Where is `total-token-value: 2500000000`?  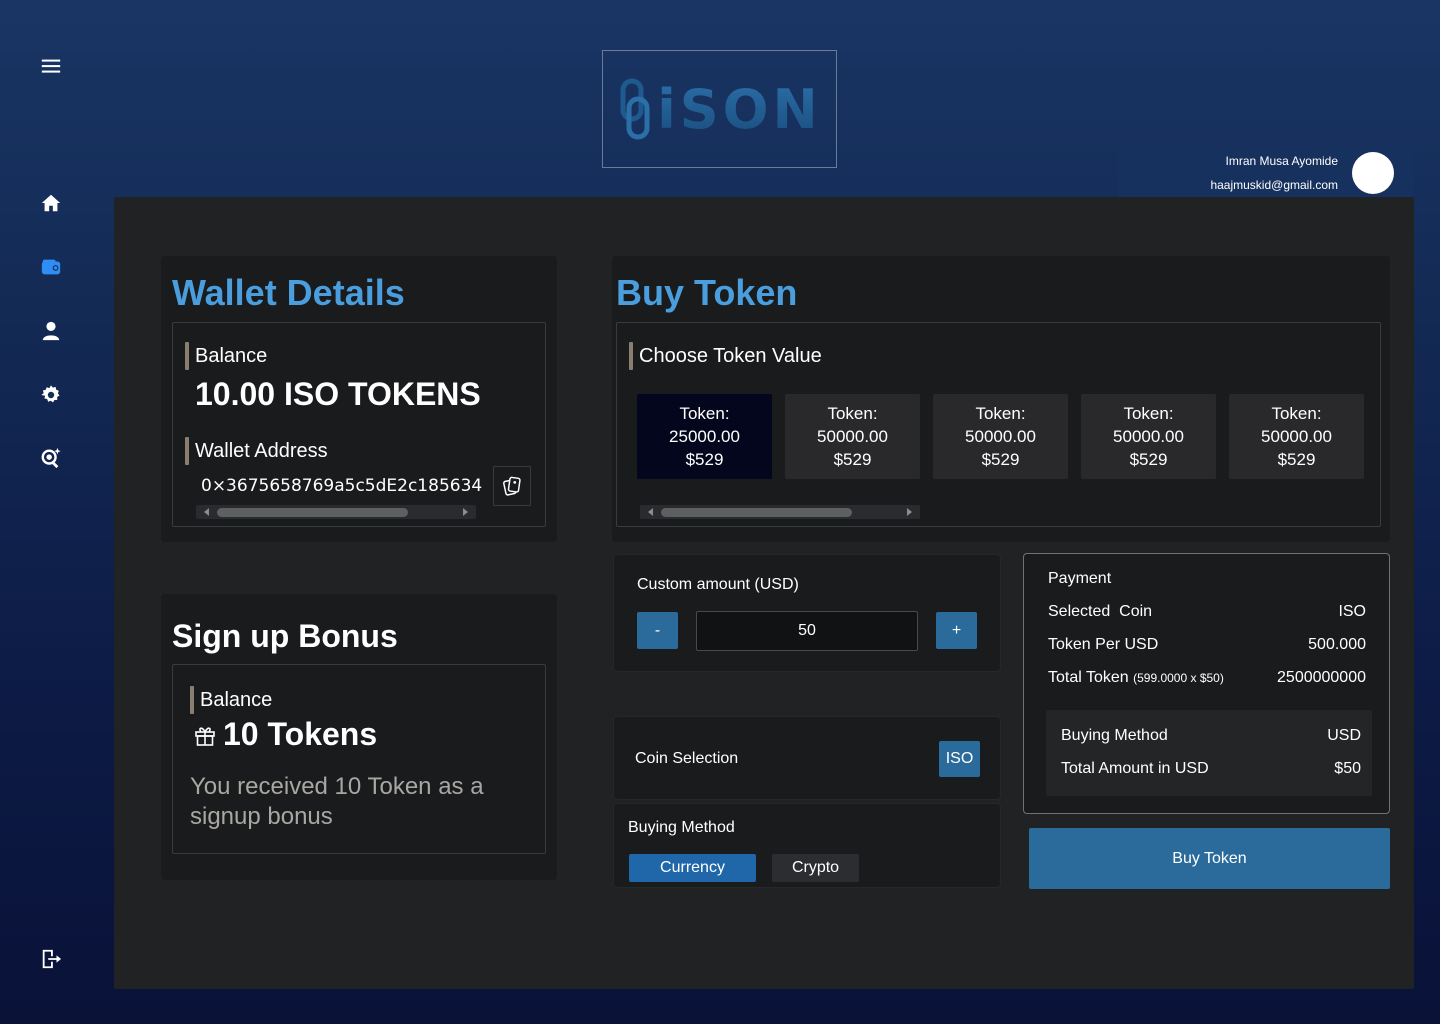
total-token-value: 2500000000 is located at coordinates (1321, 677).